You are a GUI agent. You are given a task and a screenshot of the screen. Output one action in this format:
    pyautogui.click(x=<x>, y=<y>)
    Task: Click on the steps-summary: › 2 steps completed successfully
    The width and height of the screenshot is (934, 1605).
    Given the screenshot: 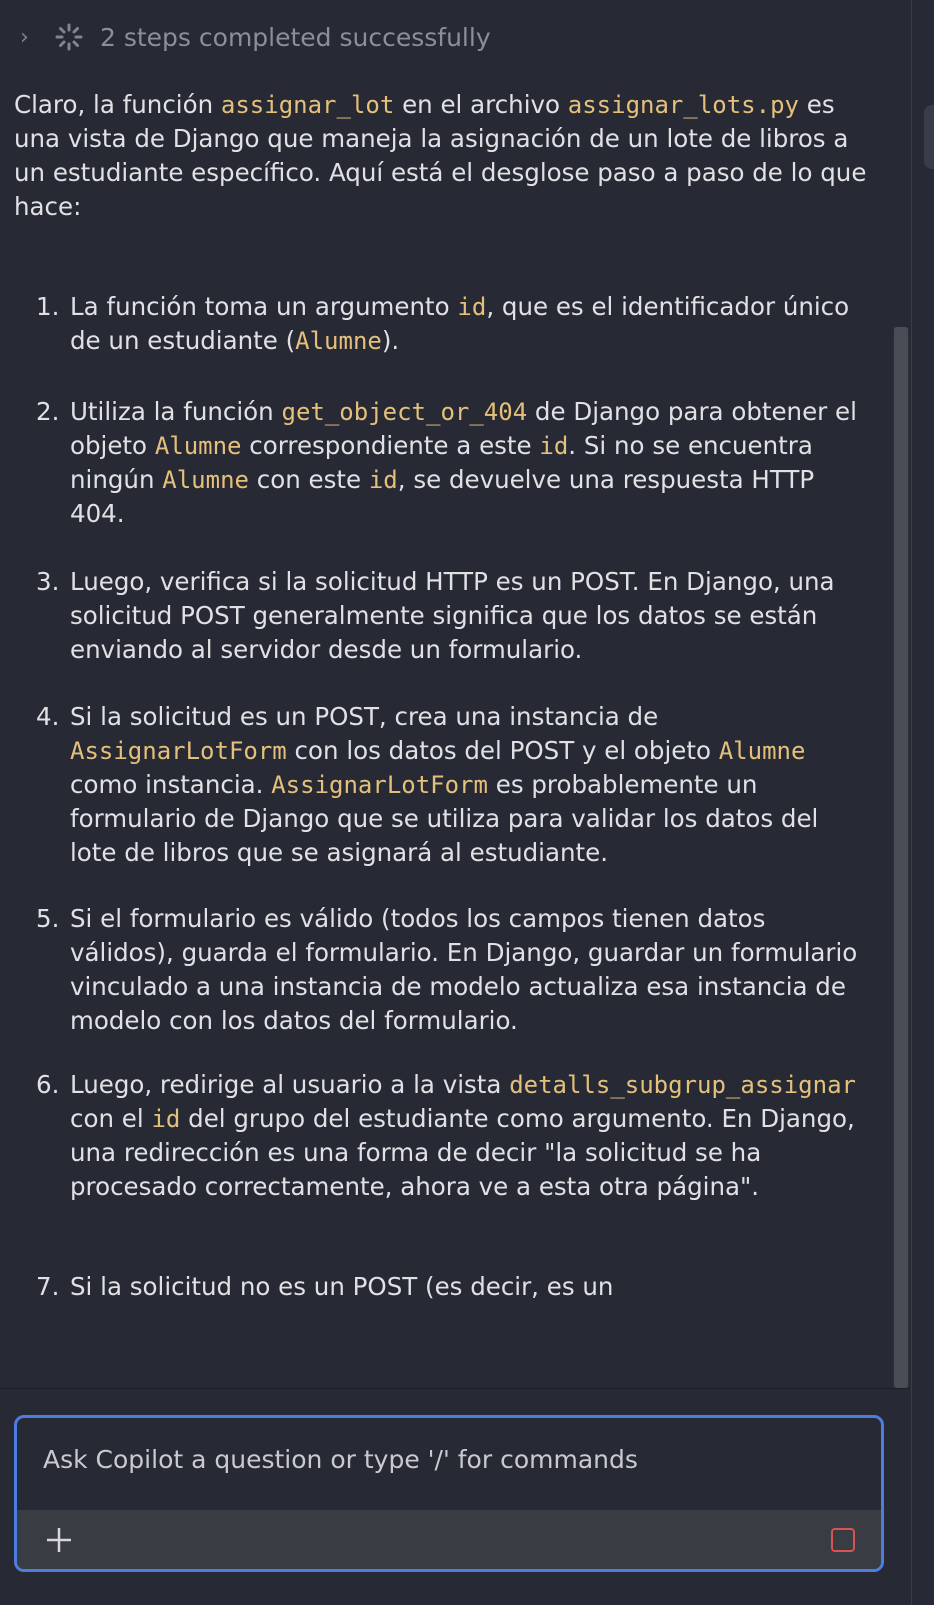 What is the action you would take?
    pyautogui.click(x=255, y=37)
    